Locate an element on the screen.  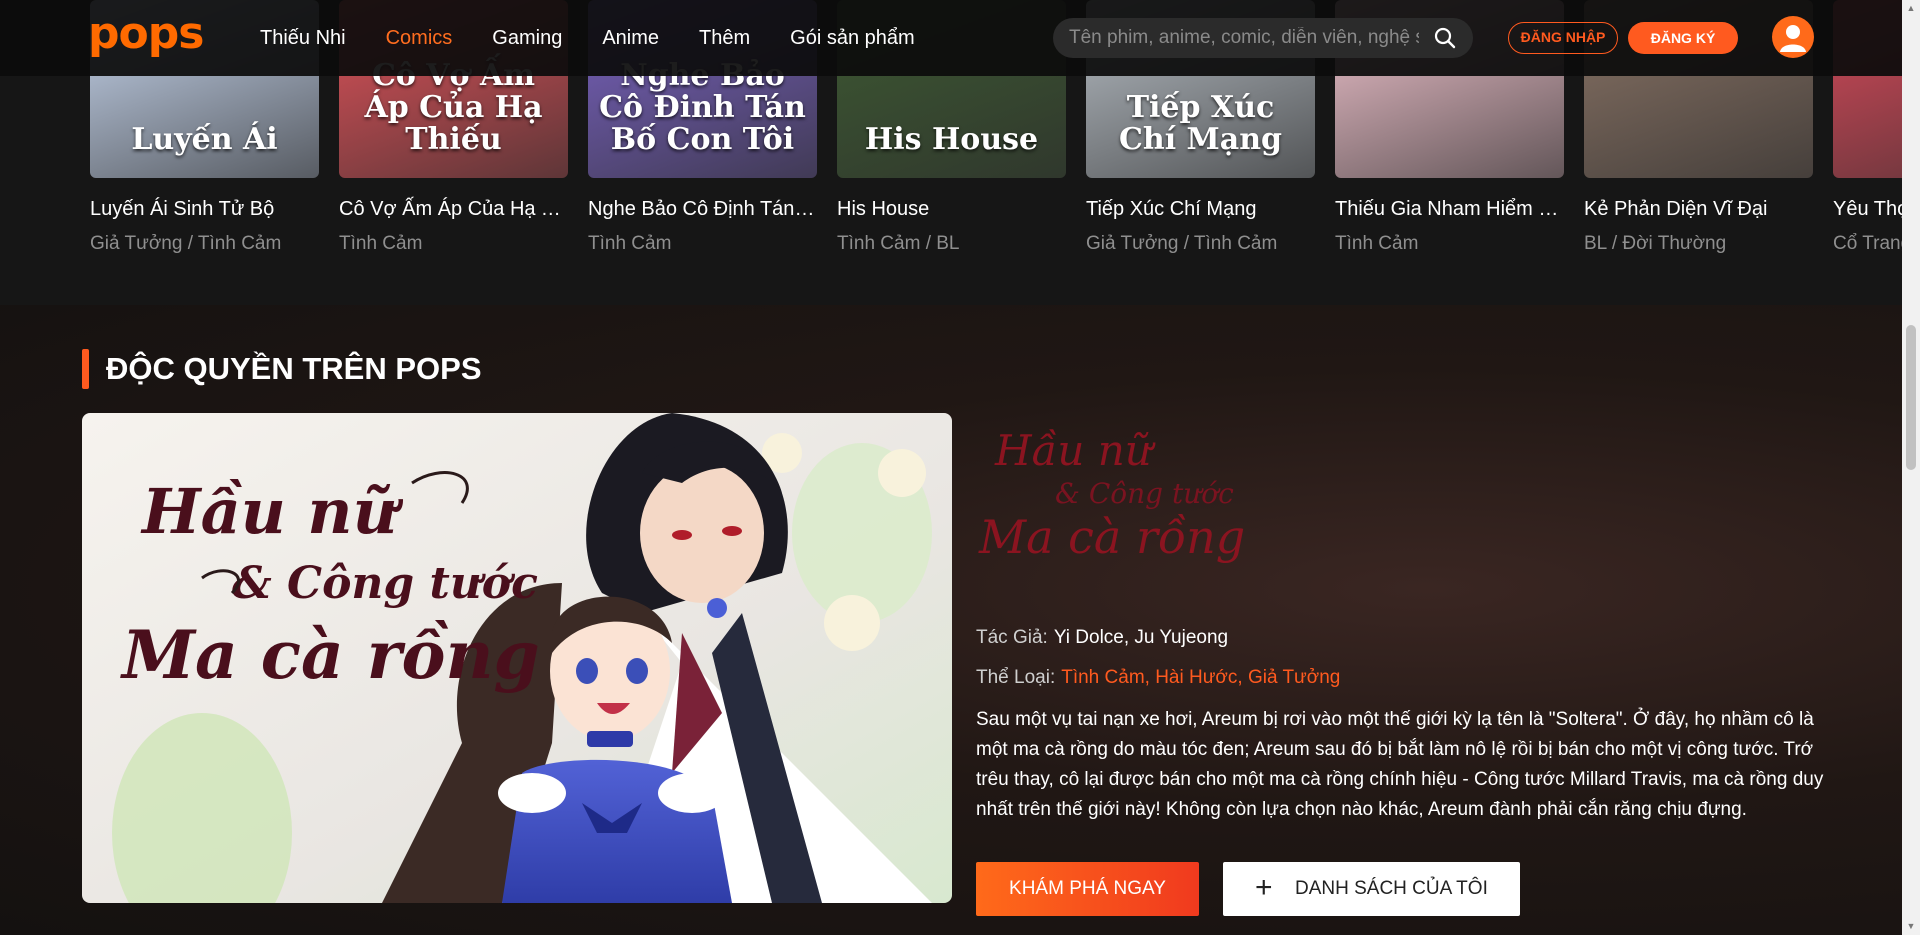
search-box is located at coordinates (1263, 38).